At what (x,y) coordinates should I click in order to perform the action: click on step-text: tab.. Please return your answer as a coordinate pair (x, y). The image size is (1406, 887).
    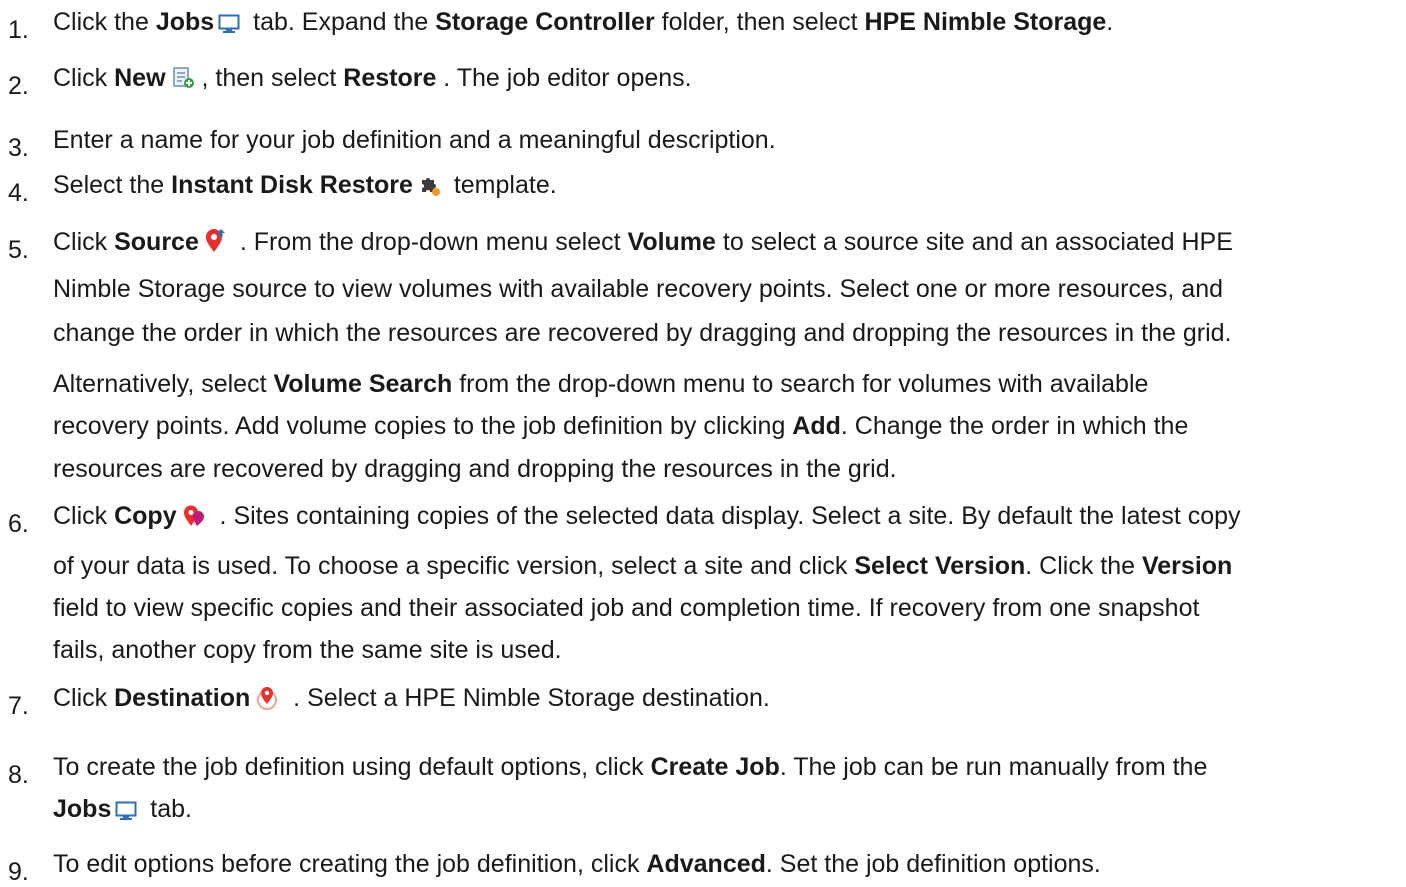
    Looking at the image, I should click on (168, 809).